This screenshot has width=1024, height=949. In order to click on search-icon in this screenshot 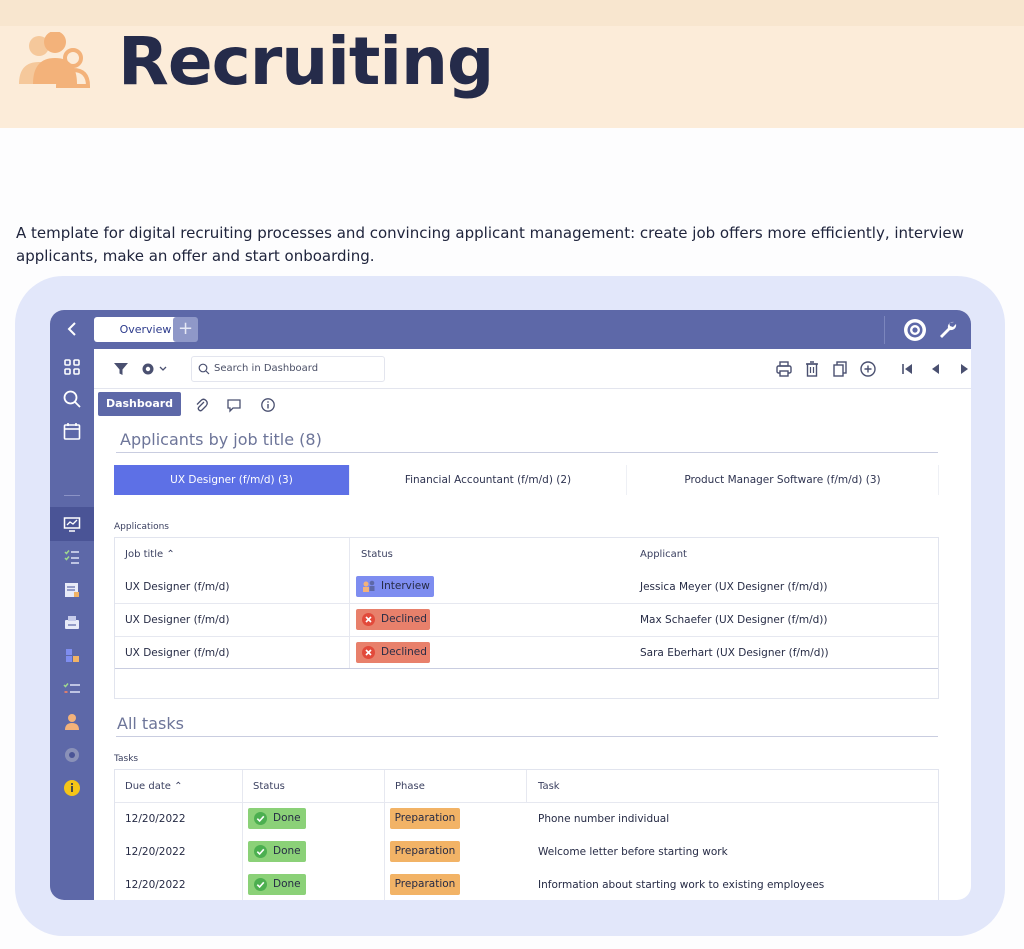, I will do `click(72, 399)`.